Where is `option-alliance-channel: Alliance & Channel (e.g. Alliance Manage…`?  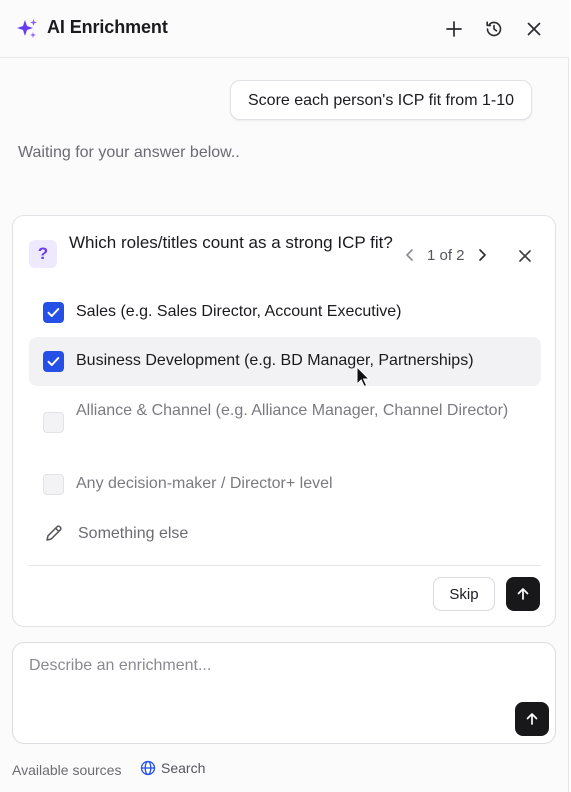 option-alliance-channel: Alliance & Channel (e.g. Alliance Manage… is located at coordinates (285, 424).